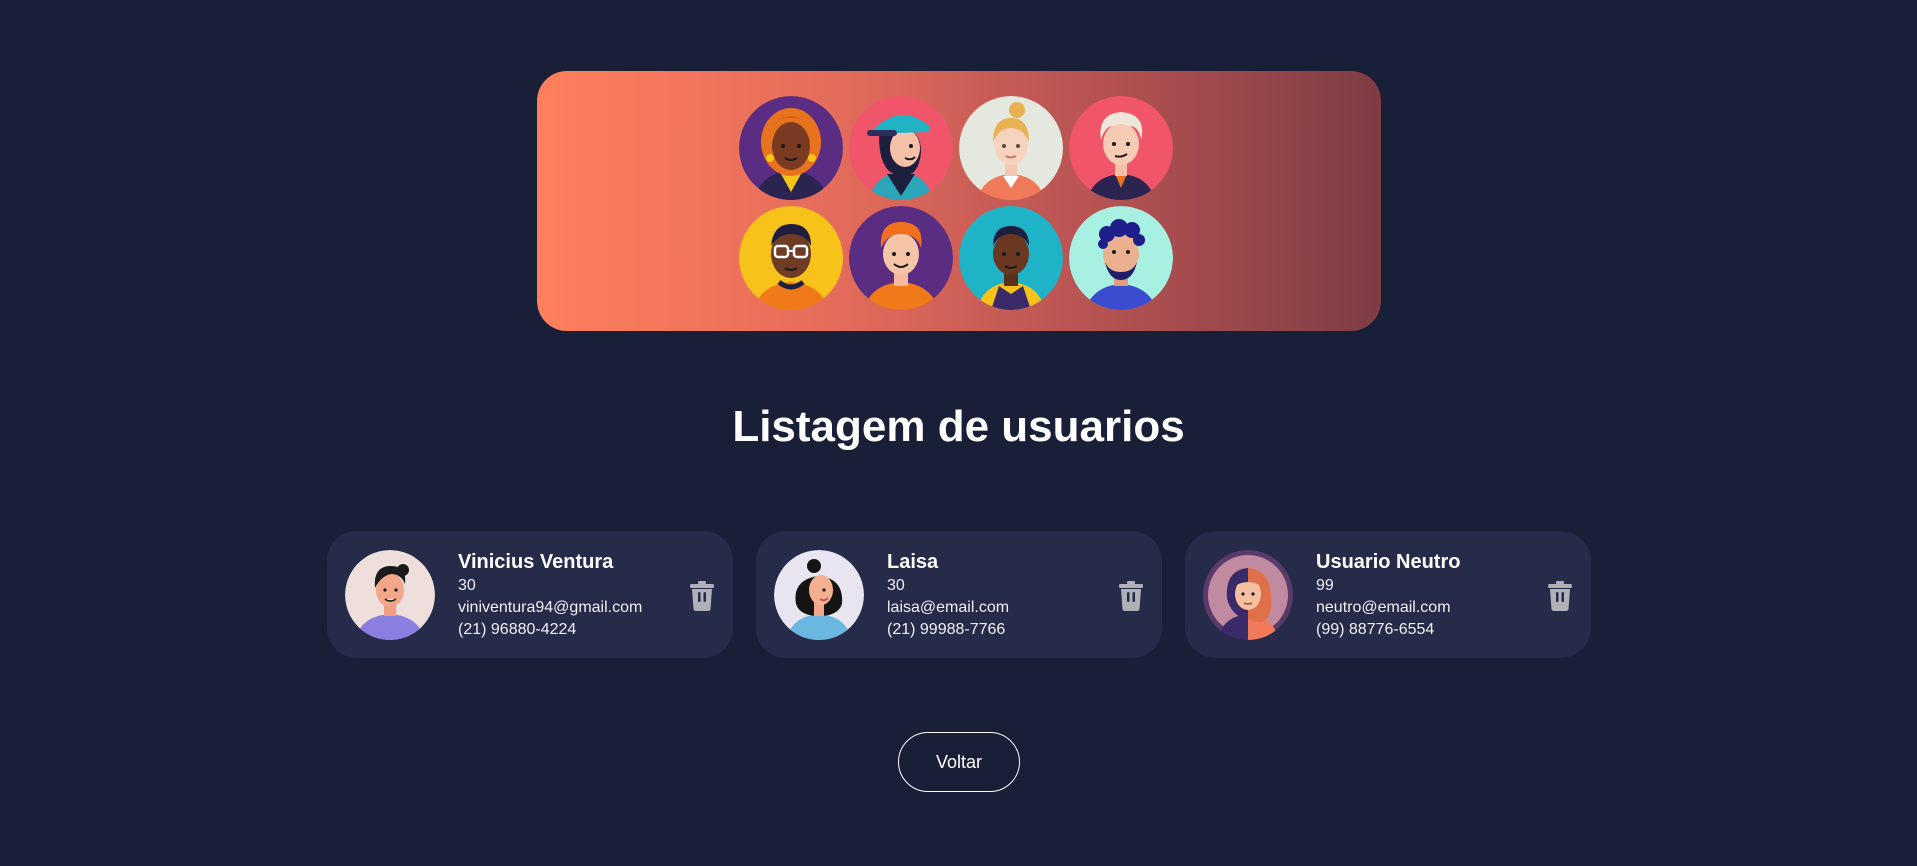 This screenshot has height=866, width=1917. Describe the element at coordinates (1121, 258) in the screenshot. I see `hero-avatar-man-beard` at that location.